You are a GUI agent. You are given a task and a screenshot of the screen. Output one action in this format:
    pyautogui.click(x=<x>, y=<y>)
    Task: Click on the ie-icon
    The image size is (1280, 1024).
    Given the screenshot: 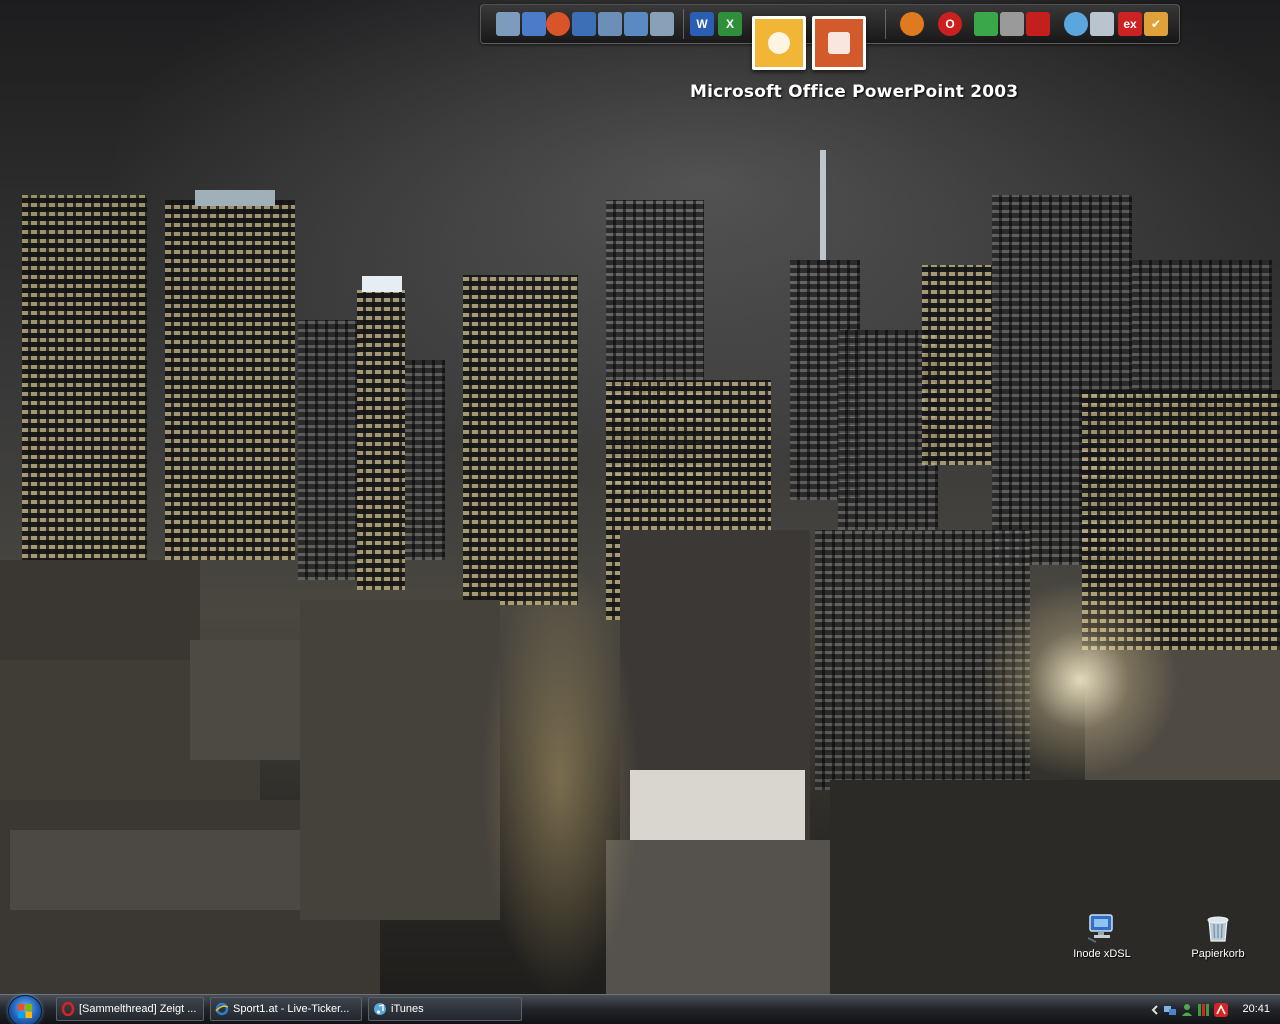 What is the action you would take?
    pyautogui.click(x=222, y=1009)
    